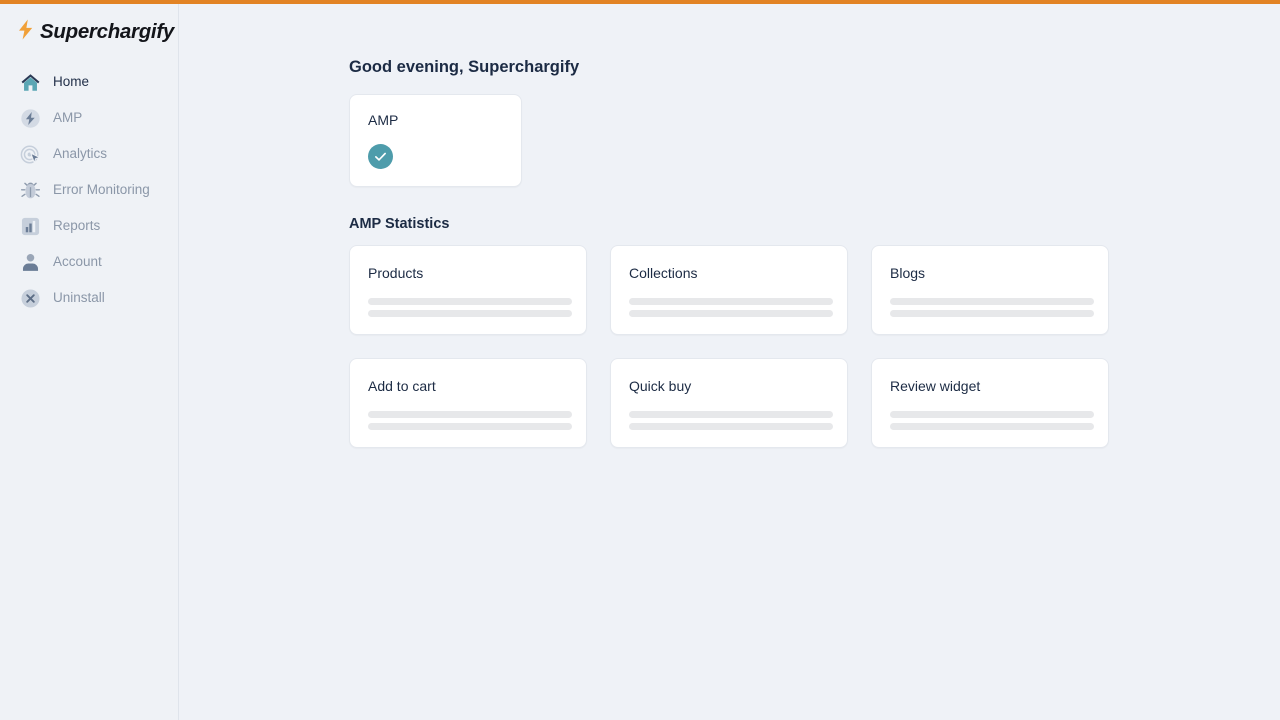 The height and width of the screenshot is (720, 1280). I want to click on stat-card: Collections, so click(729, 290).